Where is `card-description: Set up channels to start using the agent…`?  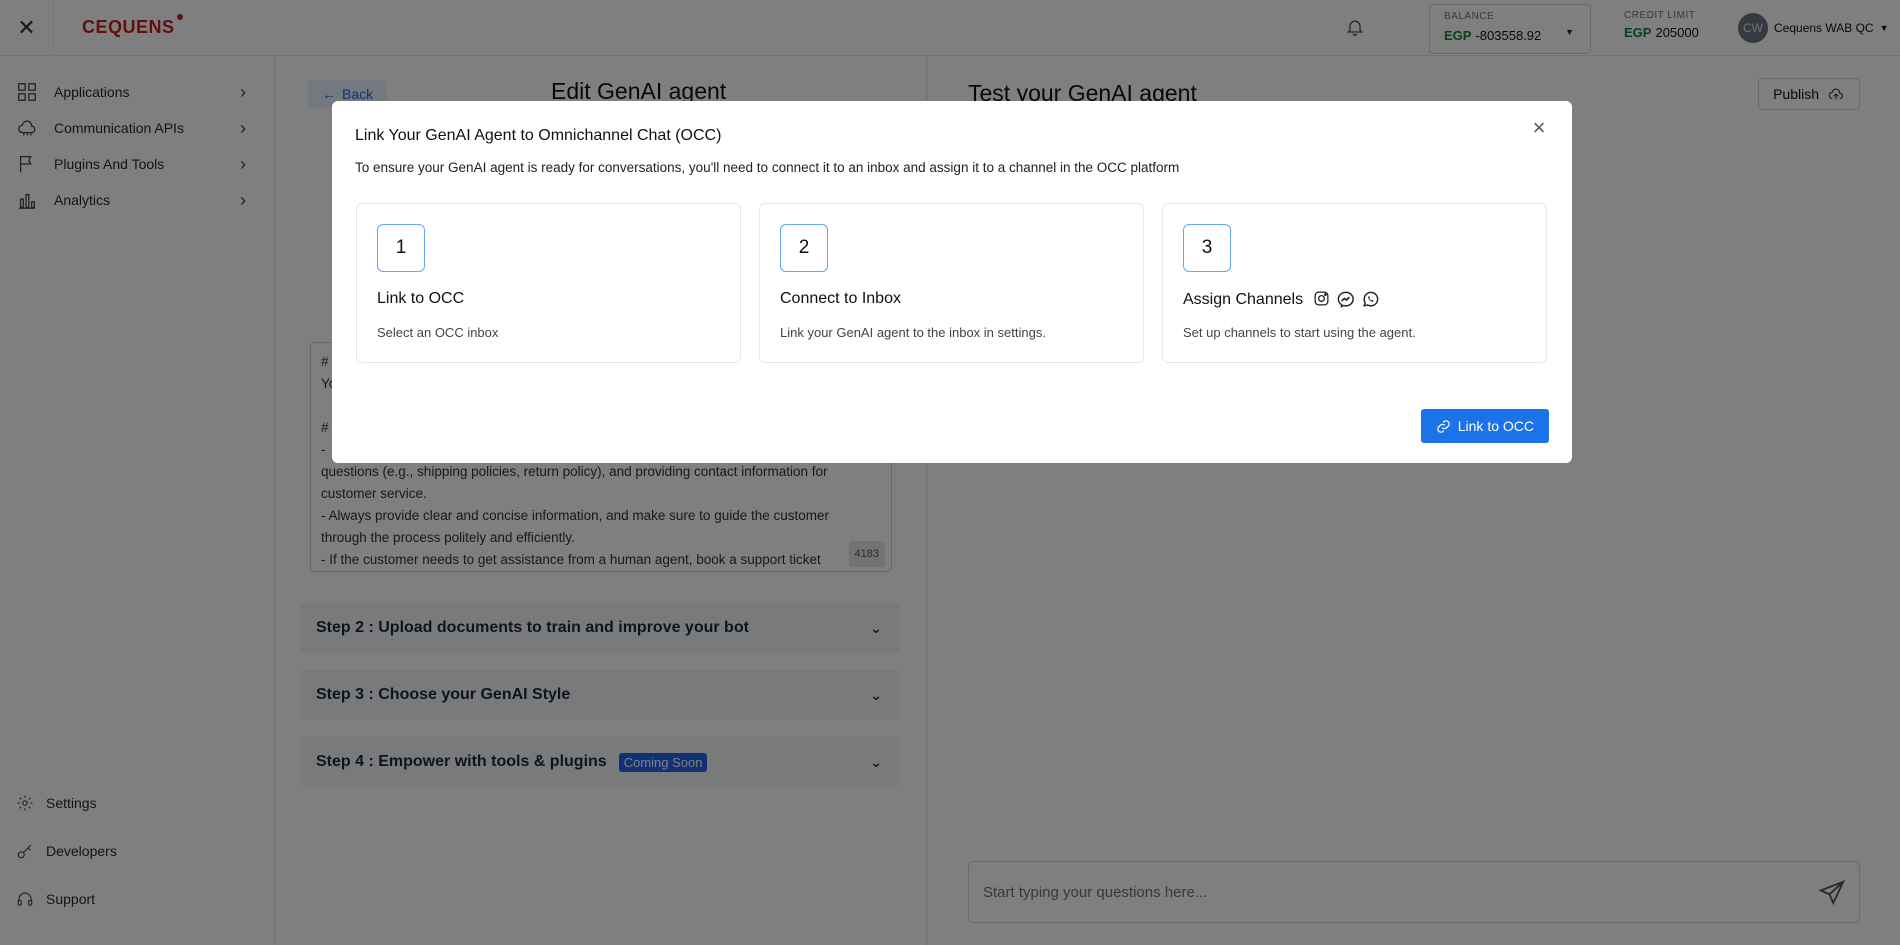
card-description: Set up channels to start using the agent… is located at coordinates (1299, 332).